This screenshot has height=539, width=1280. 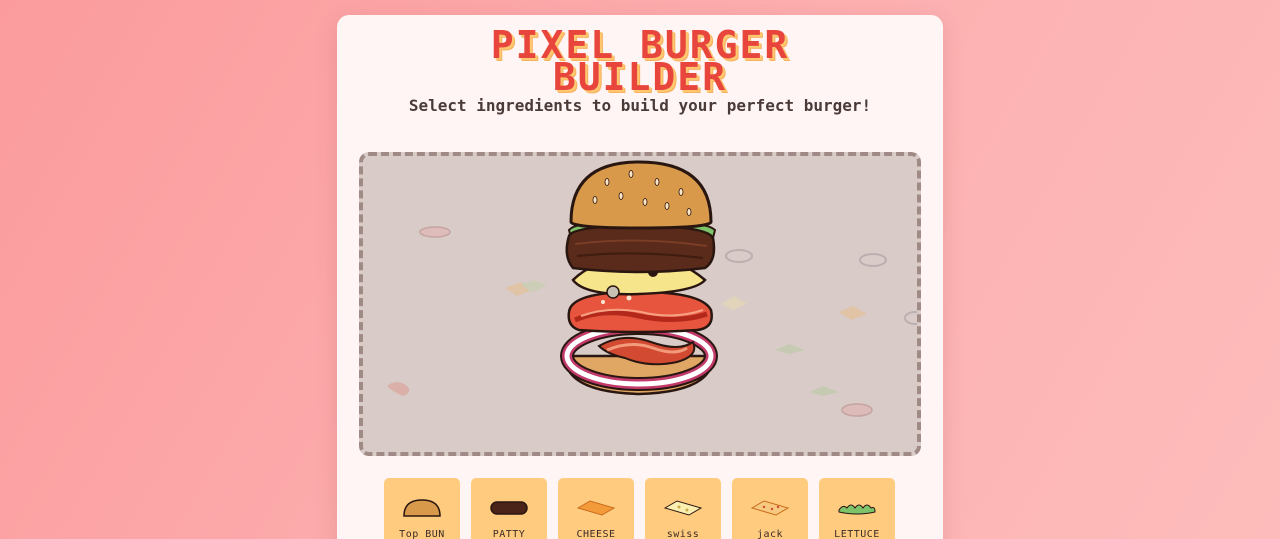 I want to click on ingredient-label: Top BUN, so click(x=422, y=534).